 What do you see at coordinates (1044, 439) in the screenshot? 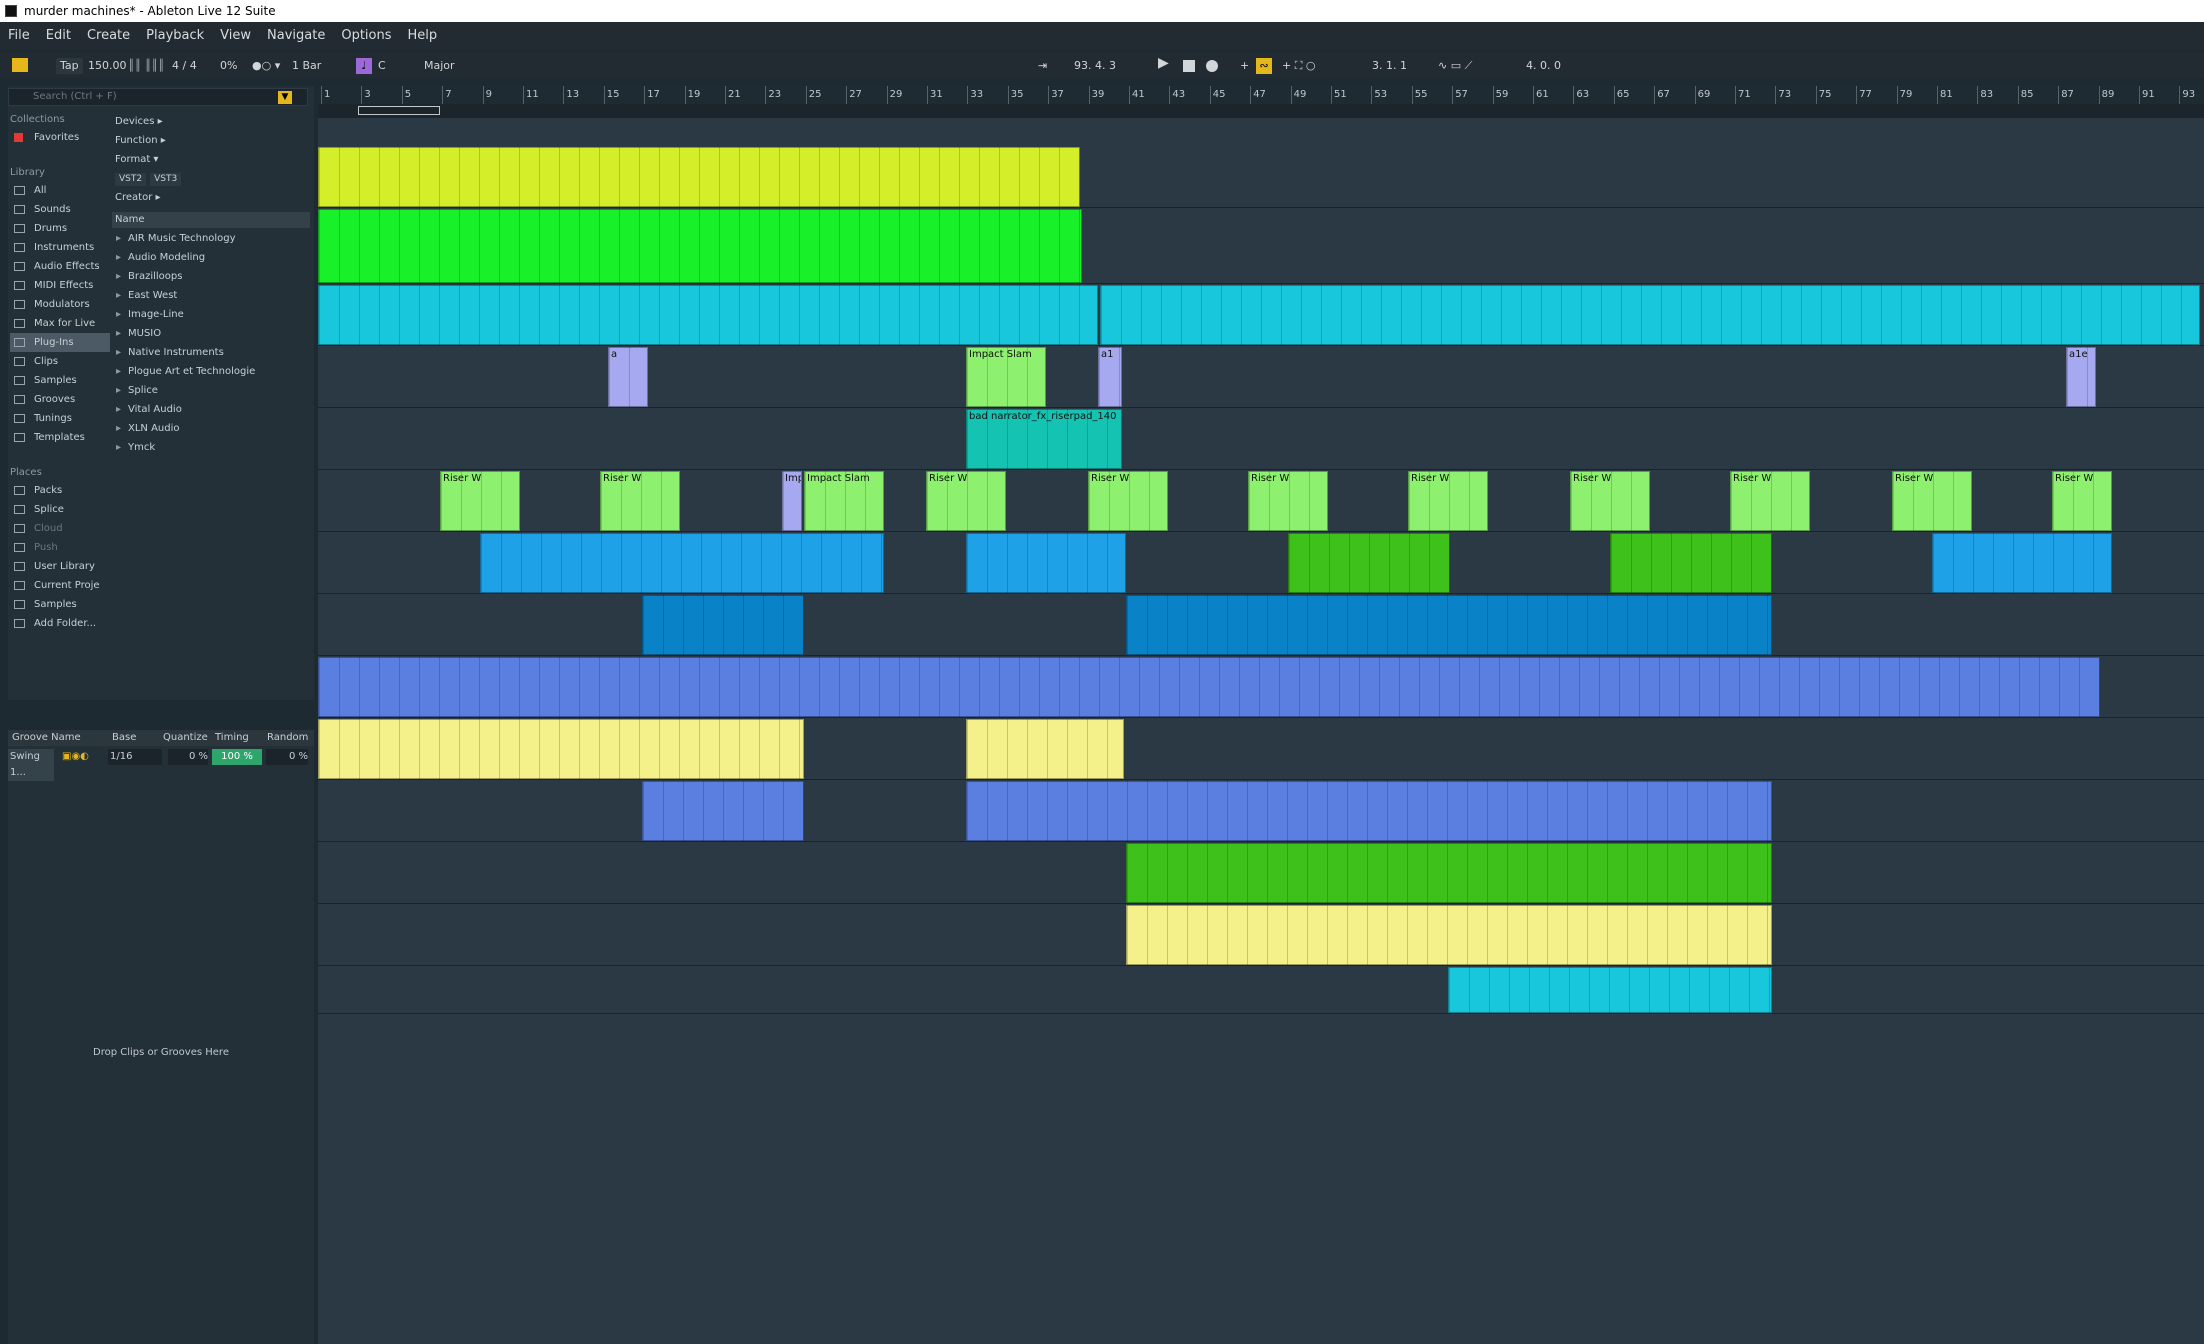
I see `arrangement-clip: bad narrator_fx_riserpad_140` at bounding box center [1044, 439].